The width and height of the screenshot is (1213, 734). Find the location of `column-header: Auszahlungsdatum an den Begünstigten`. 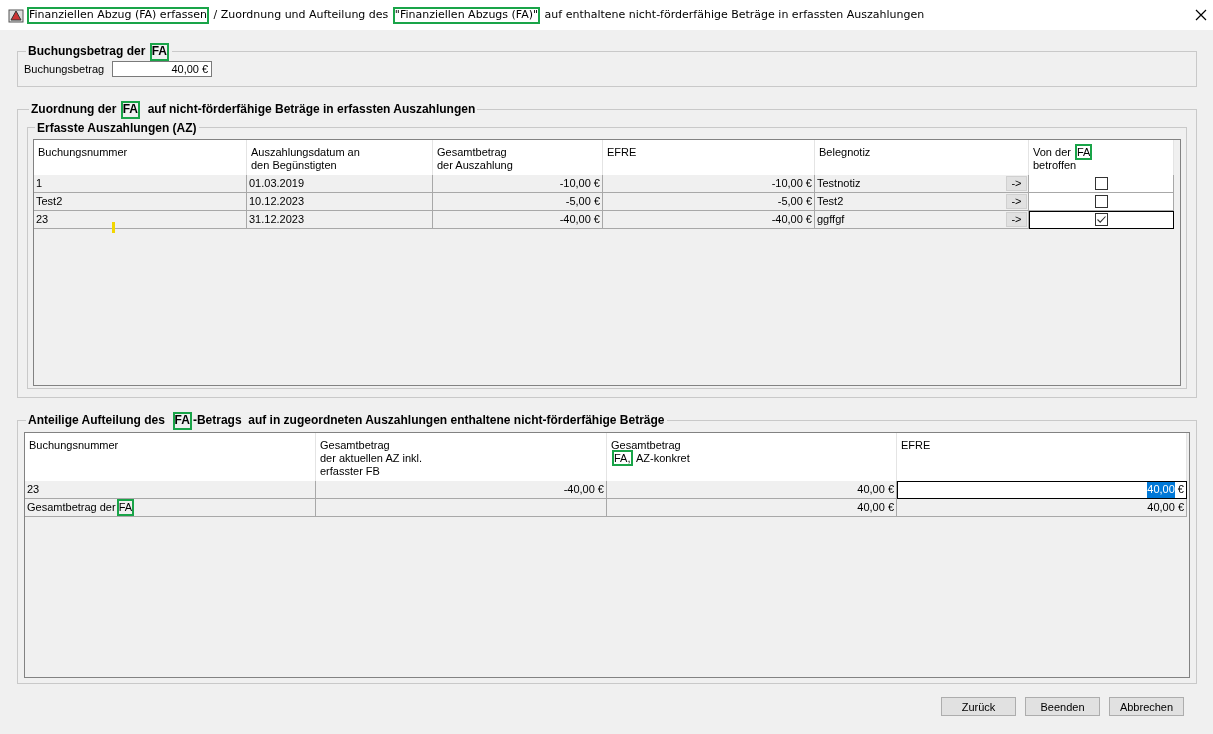

column-header: Auszahlungsdatum an den Begünstigten is located at coordinates (340, 157).